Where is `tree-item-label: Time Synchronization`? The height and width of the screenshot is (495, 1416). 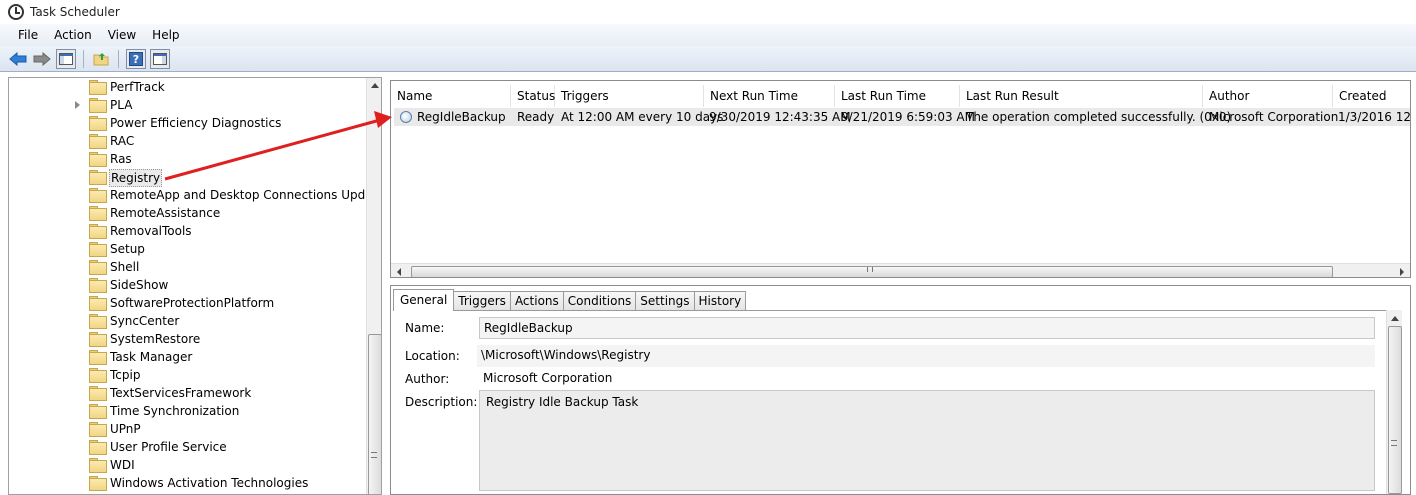
tree-item-label: Time Synchronization is located at coordinates (175, 411).